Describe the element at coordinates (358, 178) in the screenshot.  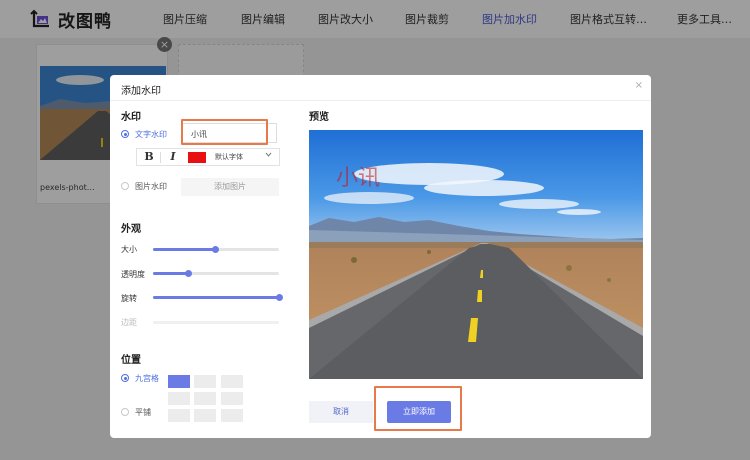
I see `watermark-preview-text: 小讯` at that location.